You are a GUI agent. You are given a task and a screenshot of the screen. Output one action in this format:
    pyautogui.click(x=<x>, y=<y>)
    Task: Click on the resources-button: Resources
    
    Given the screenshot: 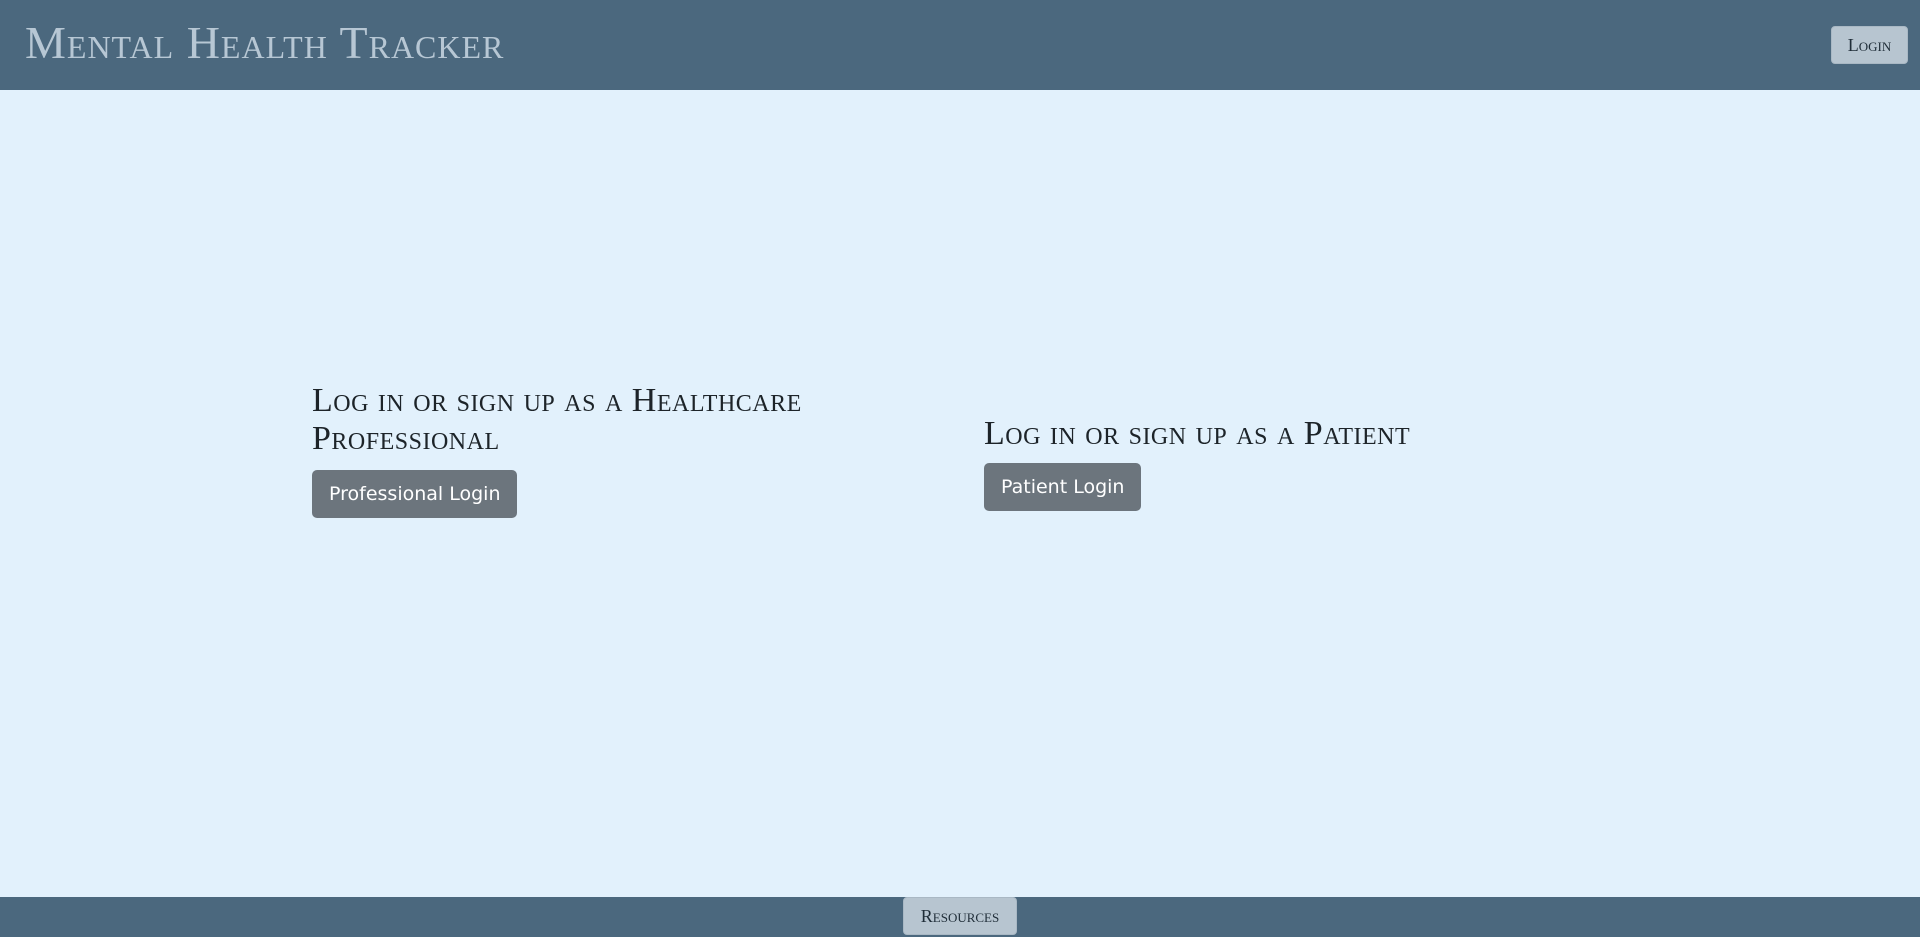 What is the action you would take?
    pyautogui.click(x=960, y=916)
    